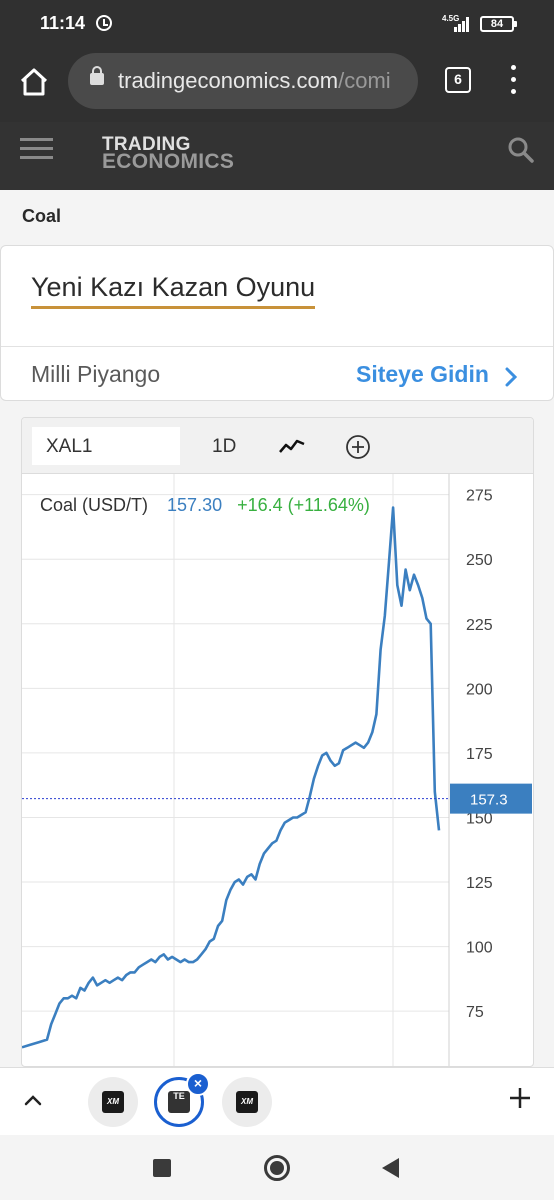  What do you see at coordinates (104, 23) in the screenshot?
I see `alarm-icon` at bounding box center [104, 23].